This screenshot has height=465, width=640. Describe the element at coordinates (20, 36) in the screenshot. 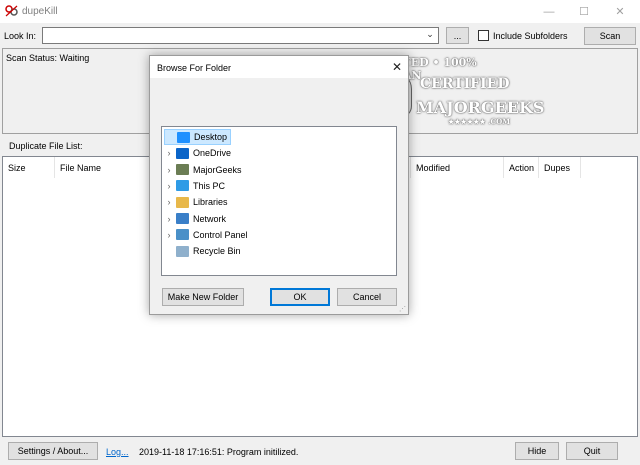

I see `look-in-label: Look In:` at that location.